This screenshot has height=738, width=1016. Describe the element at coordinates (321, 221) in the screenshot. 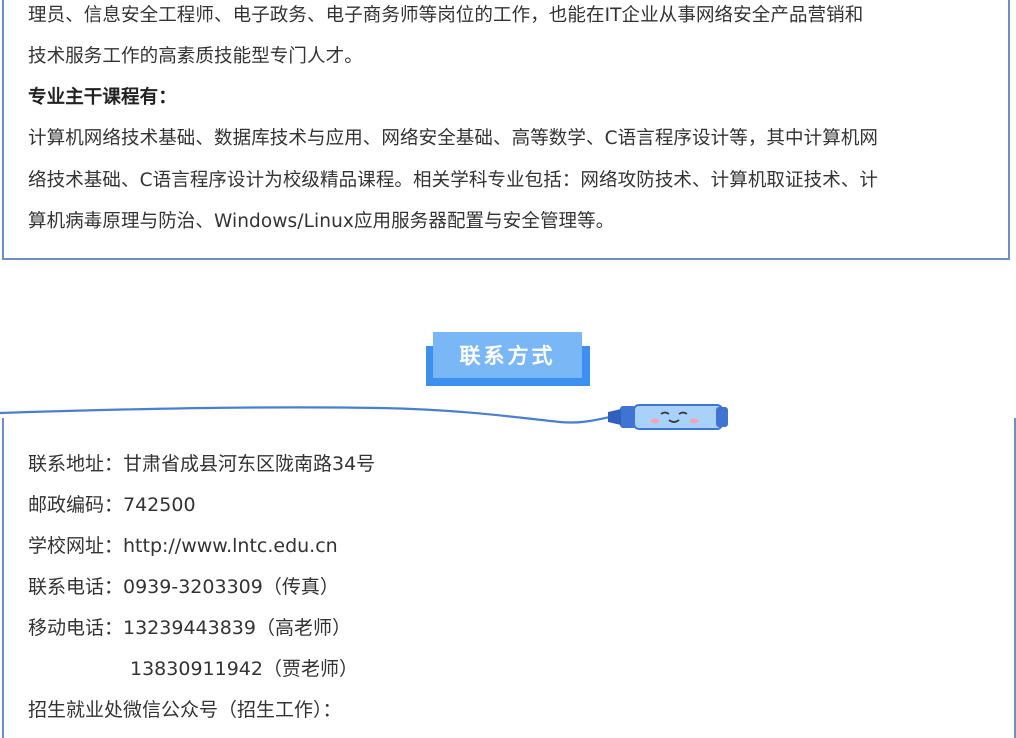

I see `courses-line-3: 算机病毒原理与防治、Windows/Linux应用服务器配置与安全管理等。` at that location.